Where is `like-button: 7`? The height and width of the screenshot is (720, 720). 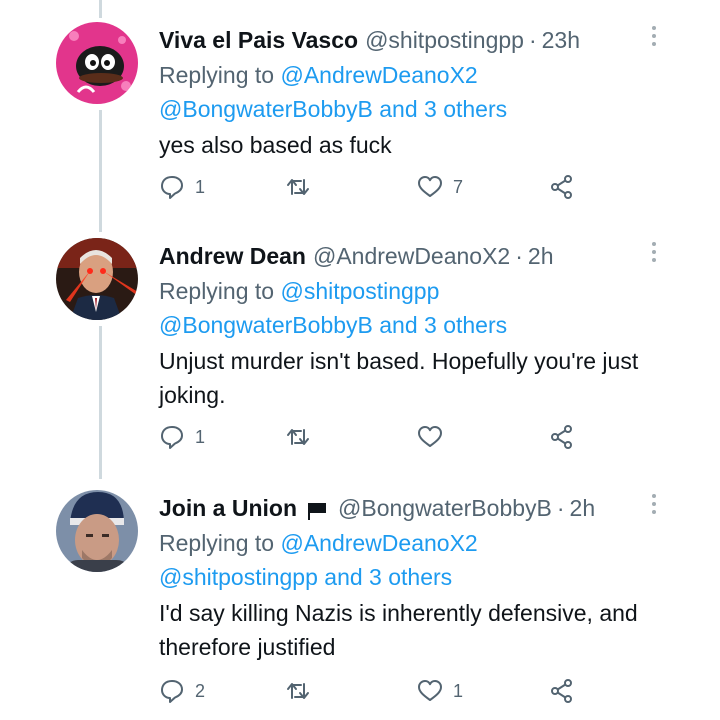
like-button: 7 is located at coordinates (440, 187).